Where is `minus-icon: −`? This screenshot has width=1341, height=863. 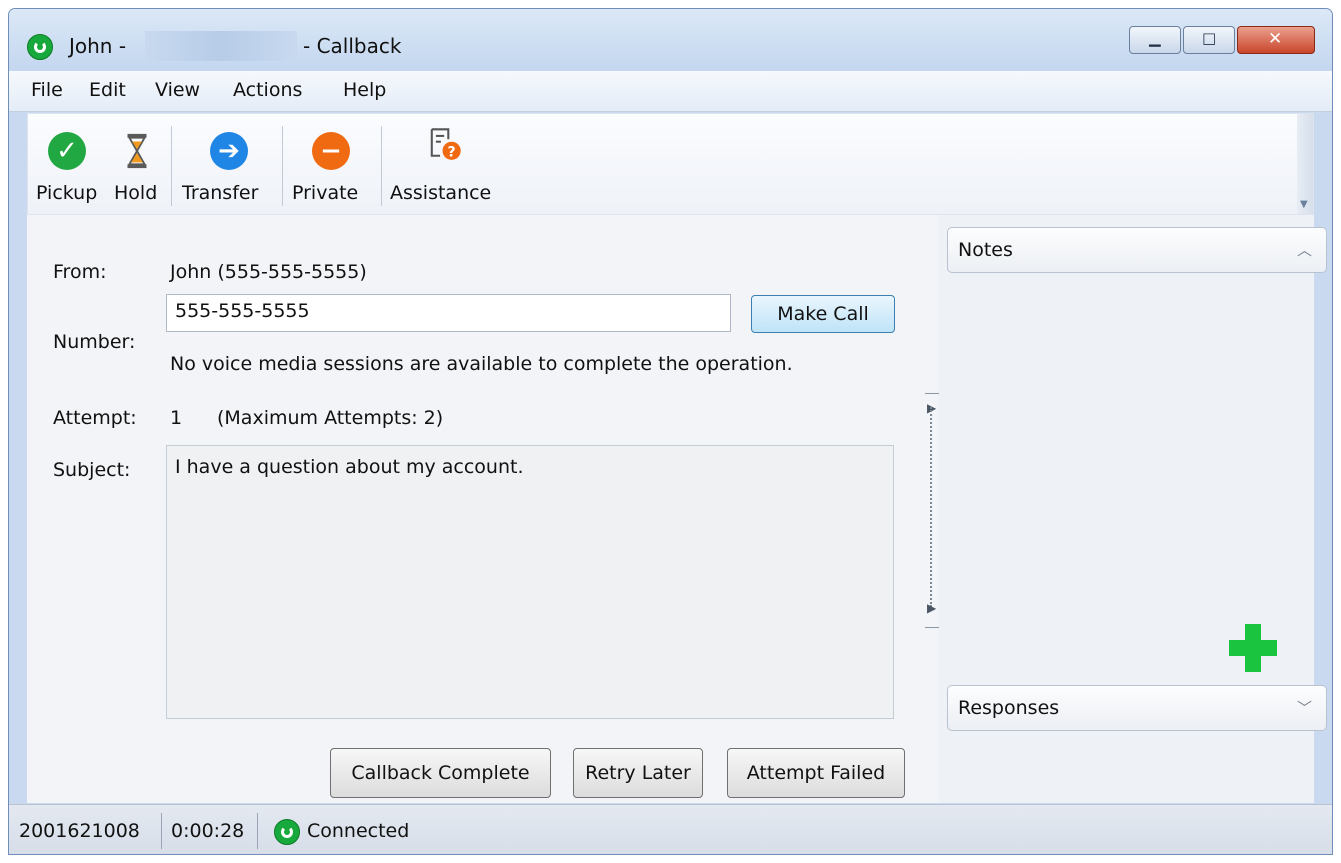 minus-icon: − is located at coordinates (331, 151).